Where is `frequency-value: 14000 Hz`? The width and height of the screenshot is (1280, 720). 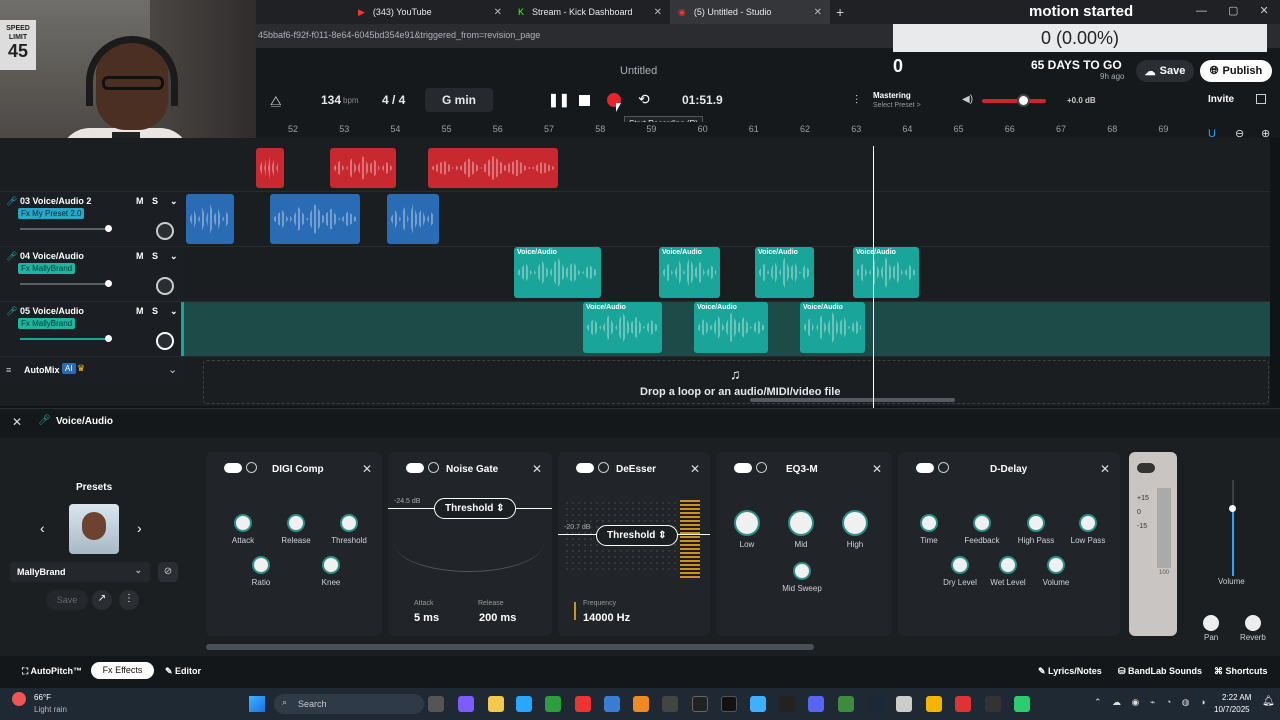
frequency-value: 14000 Hz is located at coordinates (606, 618).